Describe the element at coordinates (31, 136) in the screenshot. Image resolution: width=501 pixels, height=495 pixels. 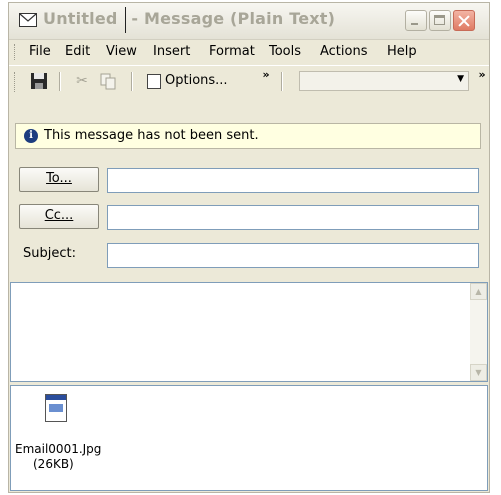
I see `info-icon: i` at that location.